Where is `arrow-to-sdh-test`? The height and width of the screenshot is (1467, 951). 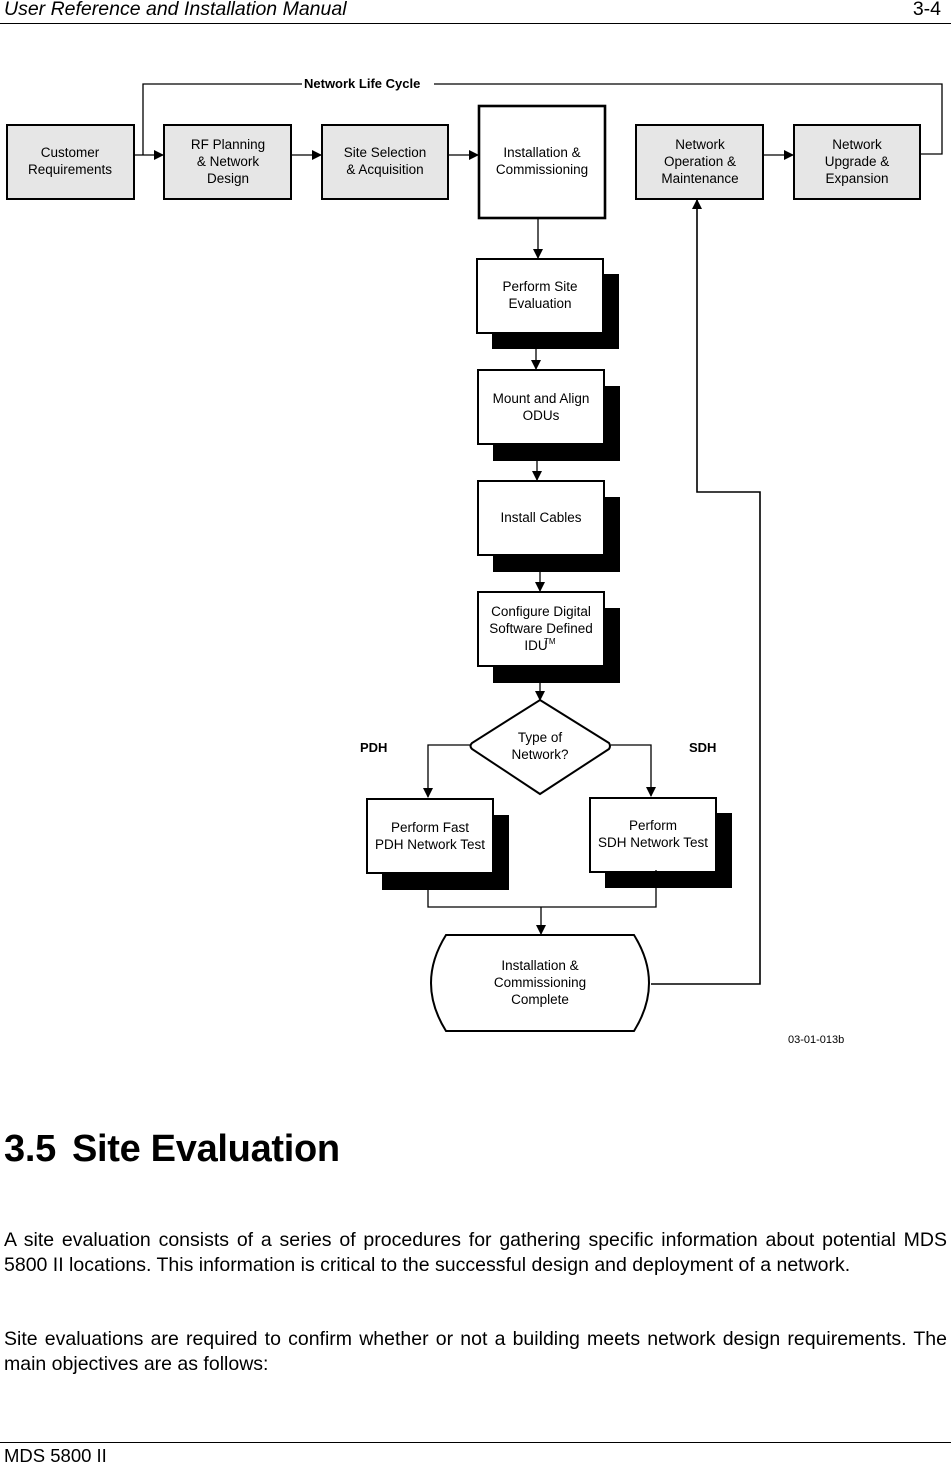
arrow-to-sdh-test is located at coordinates (633, 770).